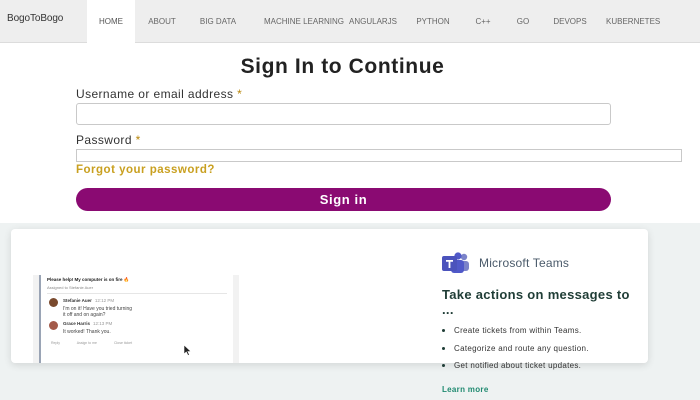 Image resolution: width=700 pixels, height=400 pixels. I want to click on forgot-password-link: Forgot your password?, so click(145, 170).